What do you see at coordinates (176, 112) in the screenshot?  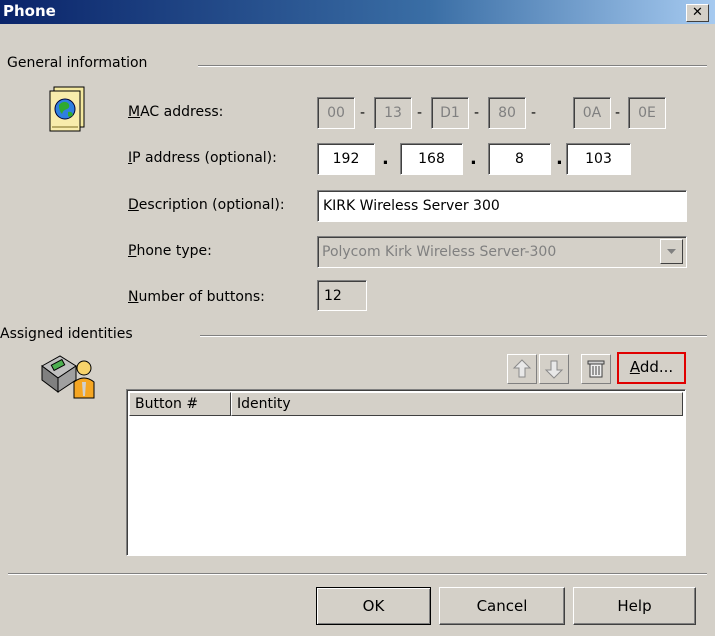 I see `mac-address-label: MAC address:` at bounding box center [176, 112].